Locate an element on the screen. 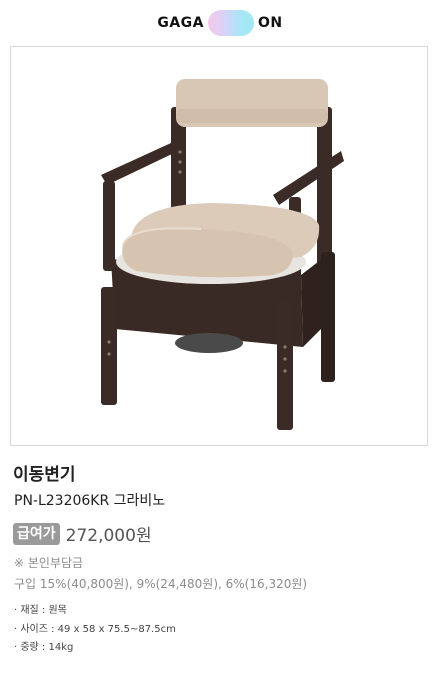 The image size is (440, 673). brand-word-right: ON is located at coordinates (270, 23).